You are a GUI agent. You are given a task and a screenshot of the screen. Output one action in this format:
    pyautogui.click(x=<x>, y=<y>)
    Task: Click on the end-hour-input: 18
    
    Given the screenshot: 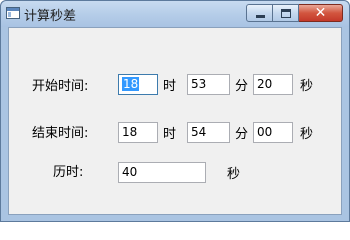 What is the action you would take?
    pyautogui.click(x=138, y=132)
    